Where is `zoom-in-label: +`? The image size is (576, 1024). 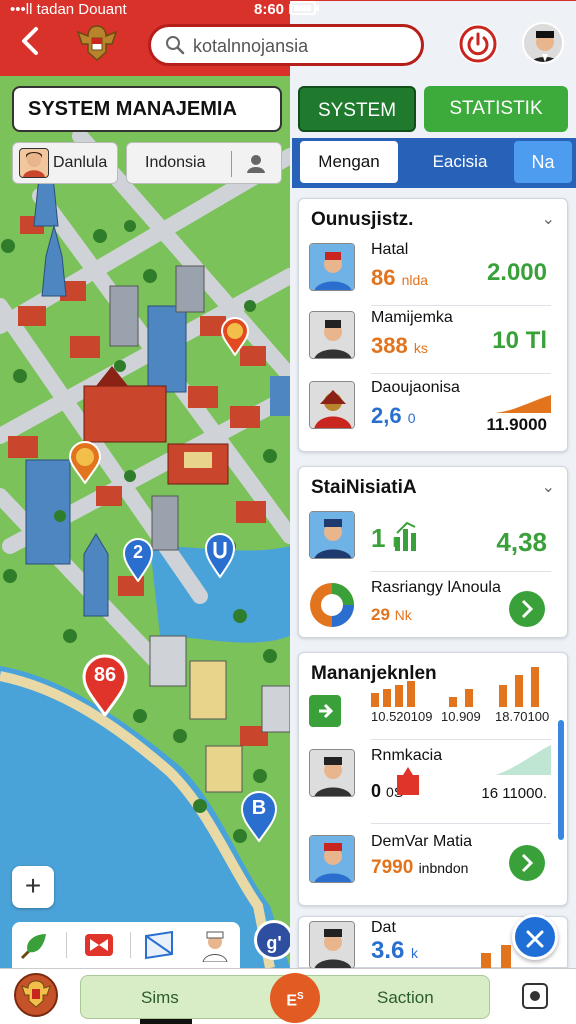 zoom-in-label: + is located at coordinates (33, 885).